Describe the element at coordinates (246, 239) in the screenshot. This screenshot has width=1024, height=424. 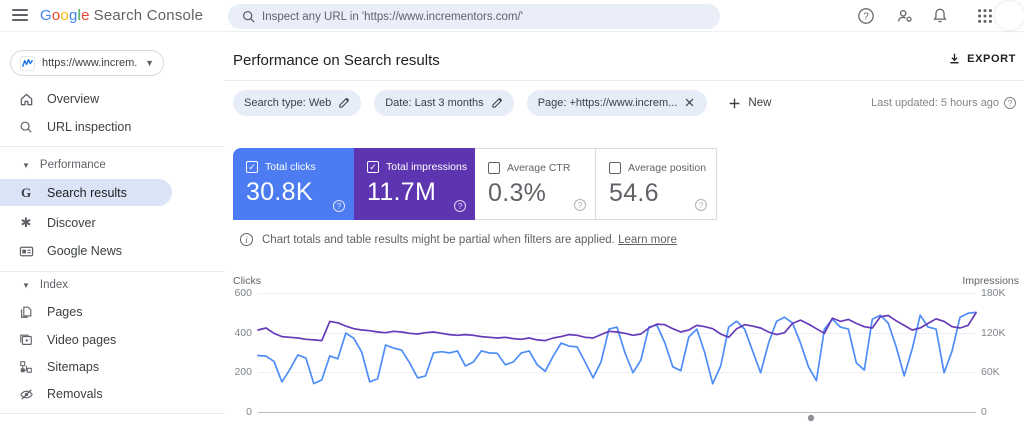
I see `info-icon: i` at that location.